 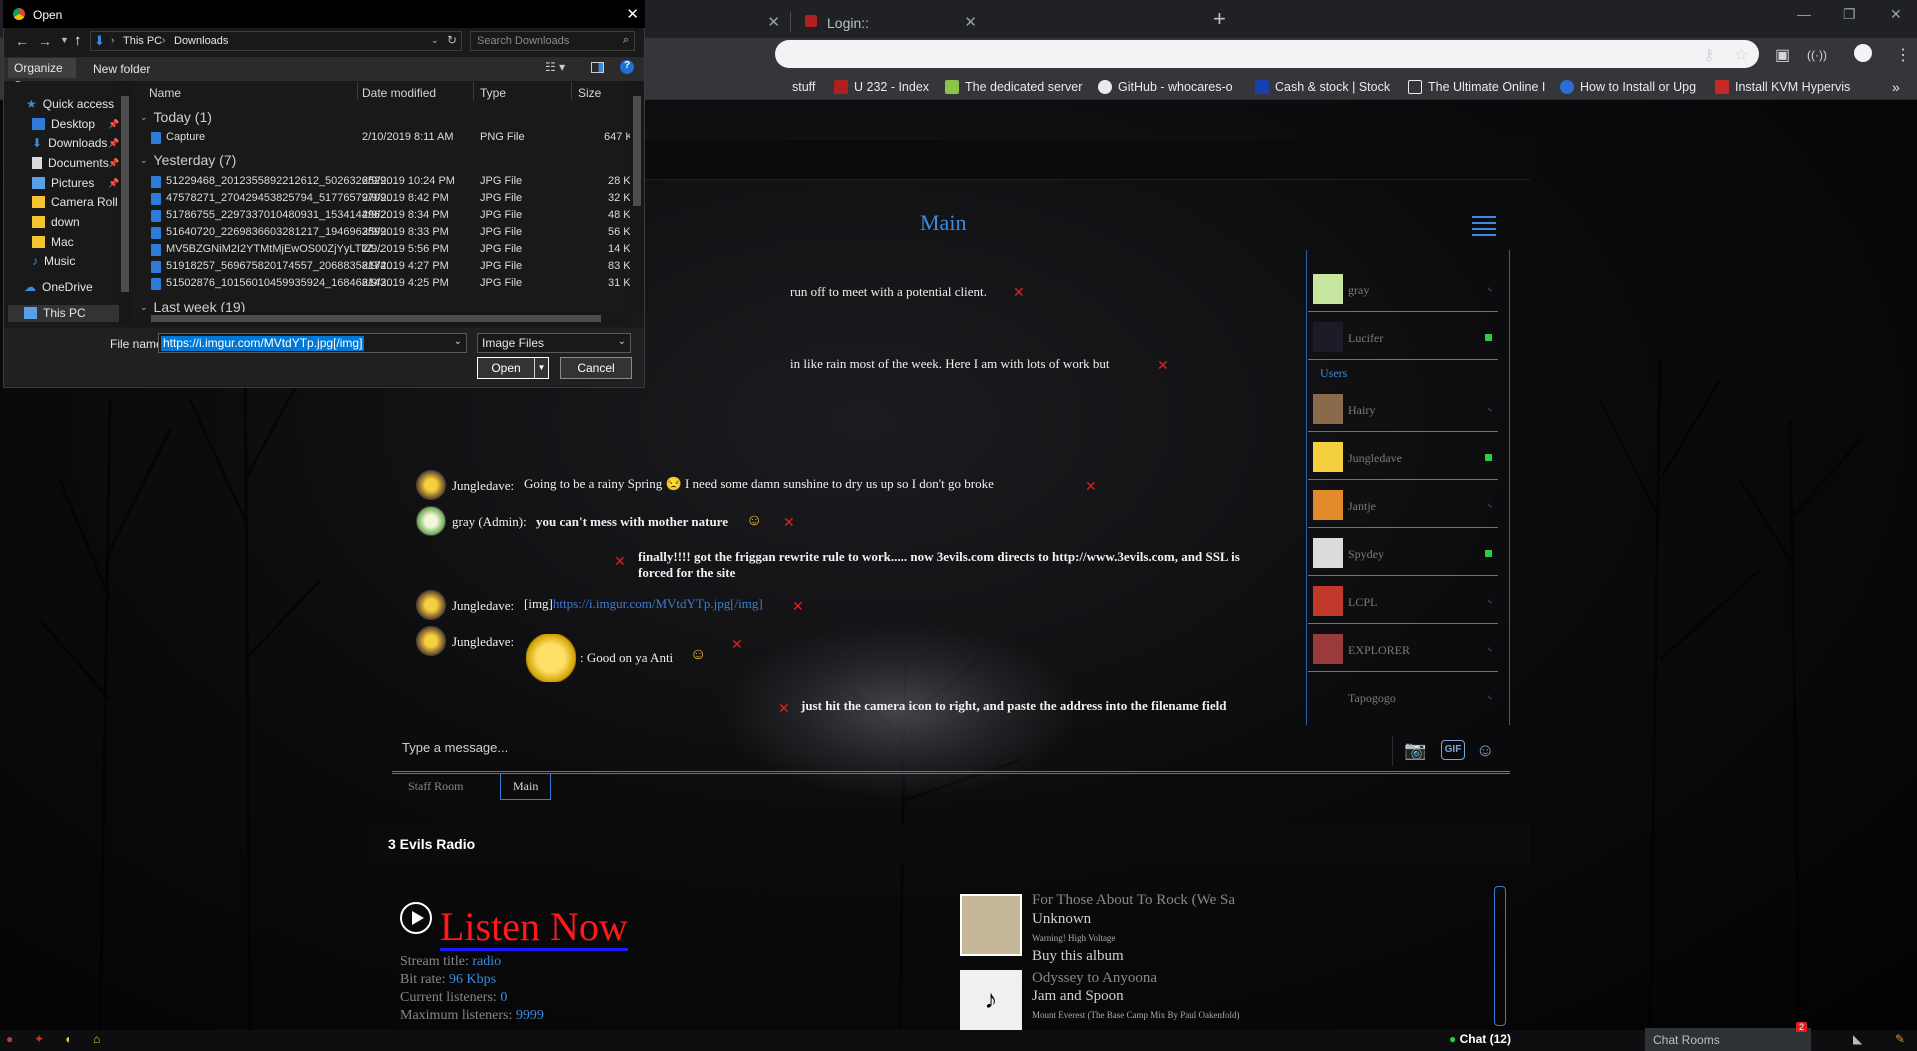 What do you see at coordinates (1709, 55) in the screenshot?
I see `key-icon: ⚷` at bounding box center [1709, 55].